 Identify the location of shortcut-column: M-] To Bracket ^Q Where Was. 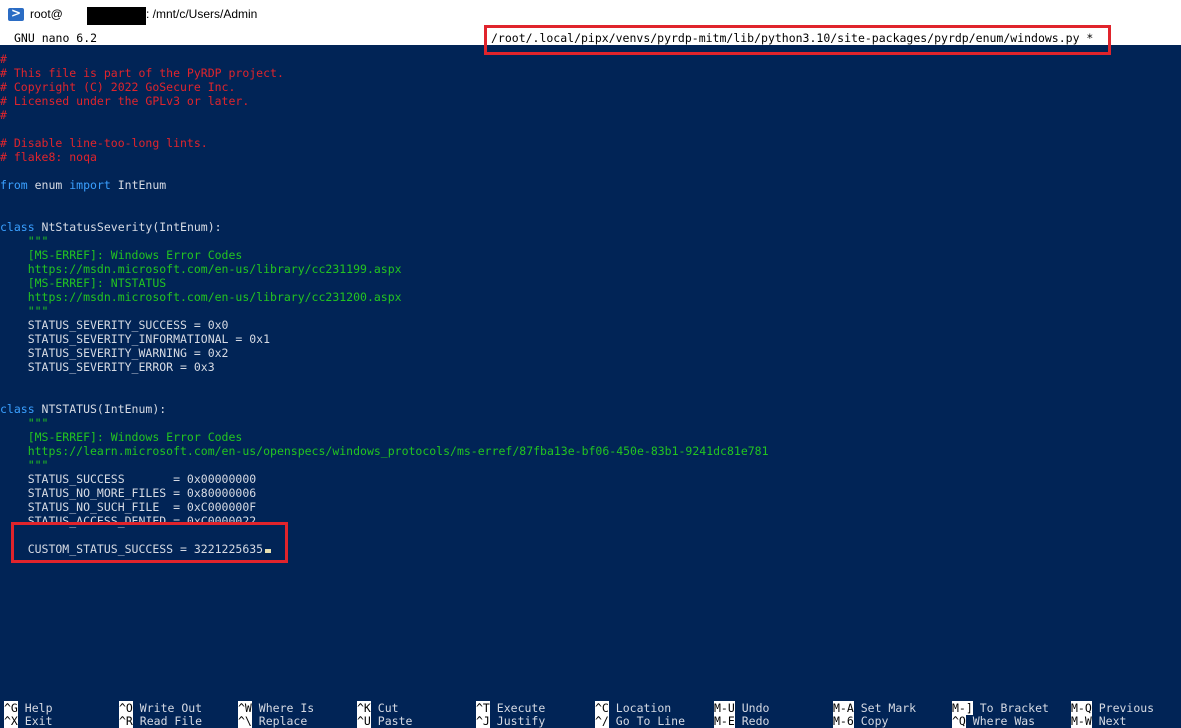
(1000, 714).